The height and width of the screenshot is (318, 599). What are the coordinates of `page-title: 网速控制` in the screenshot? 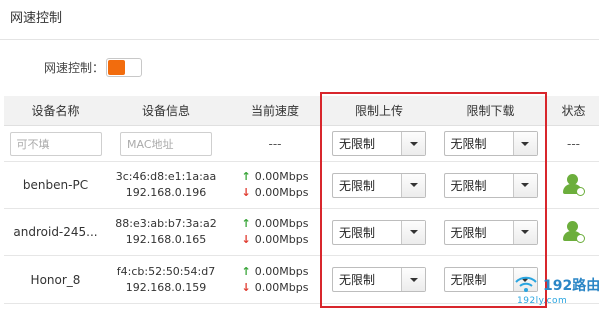 It's located at (36, 18).